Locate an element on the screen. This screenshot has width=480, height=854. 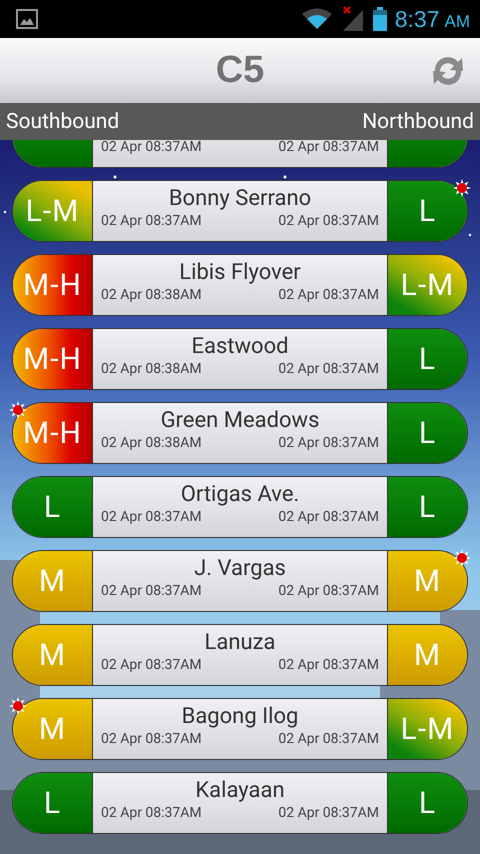
signal-icon is located at coordinates (352, 19).